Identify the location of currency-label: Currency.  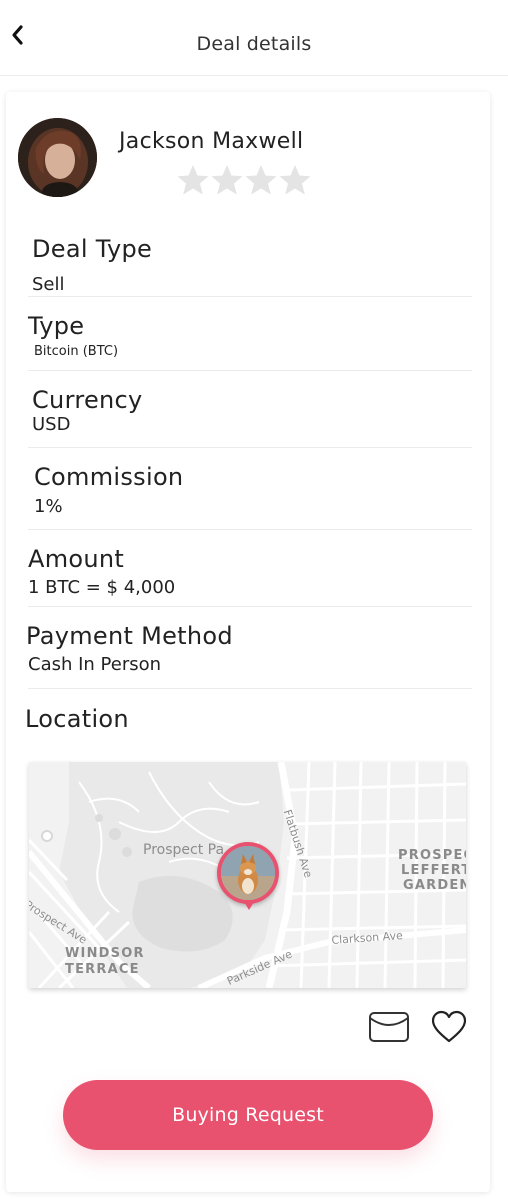
(87, 400).